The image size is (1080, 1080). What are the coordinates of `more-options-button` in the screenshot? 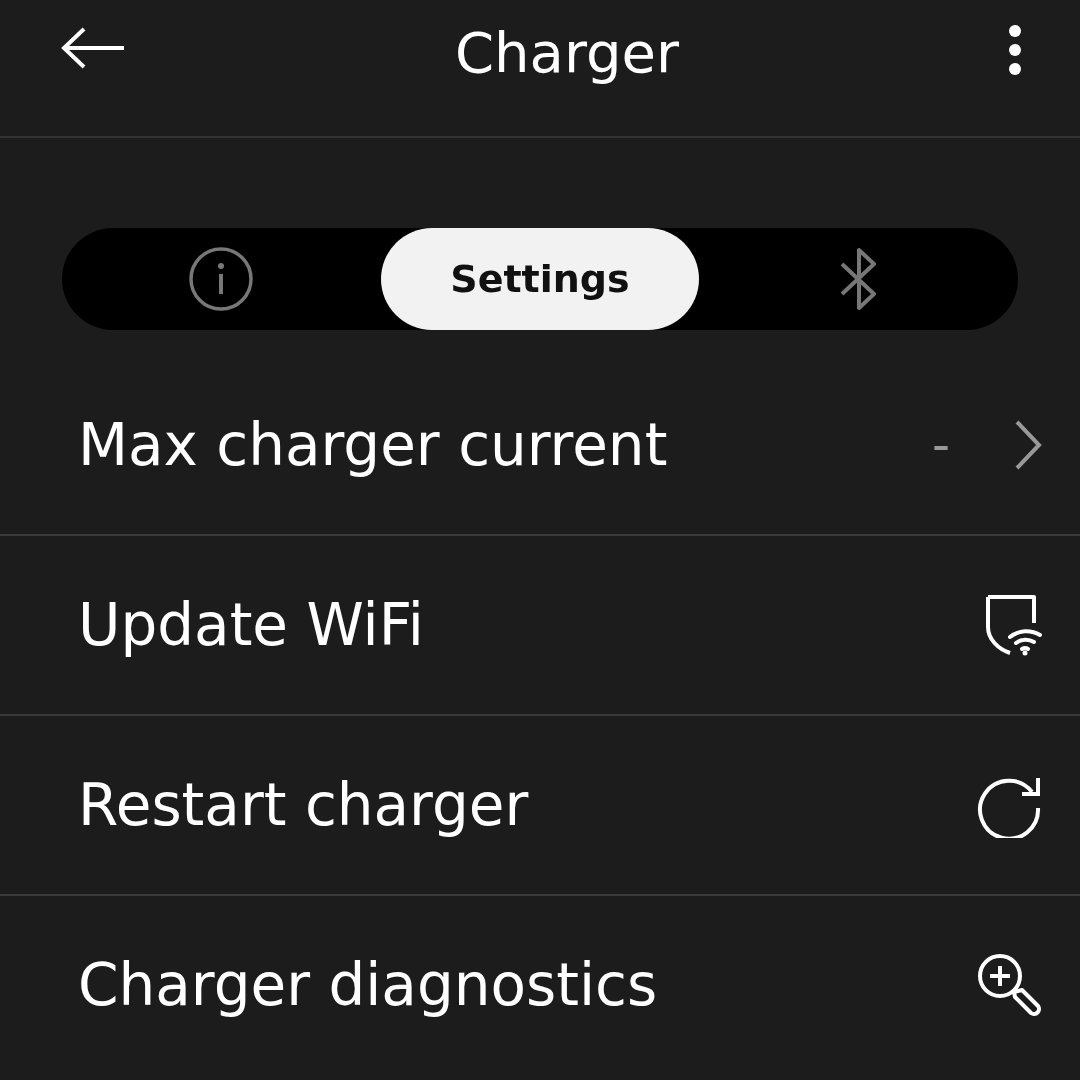 It's located at (1015, 50).